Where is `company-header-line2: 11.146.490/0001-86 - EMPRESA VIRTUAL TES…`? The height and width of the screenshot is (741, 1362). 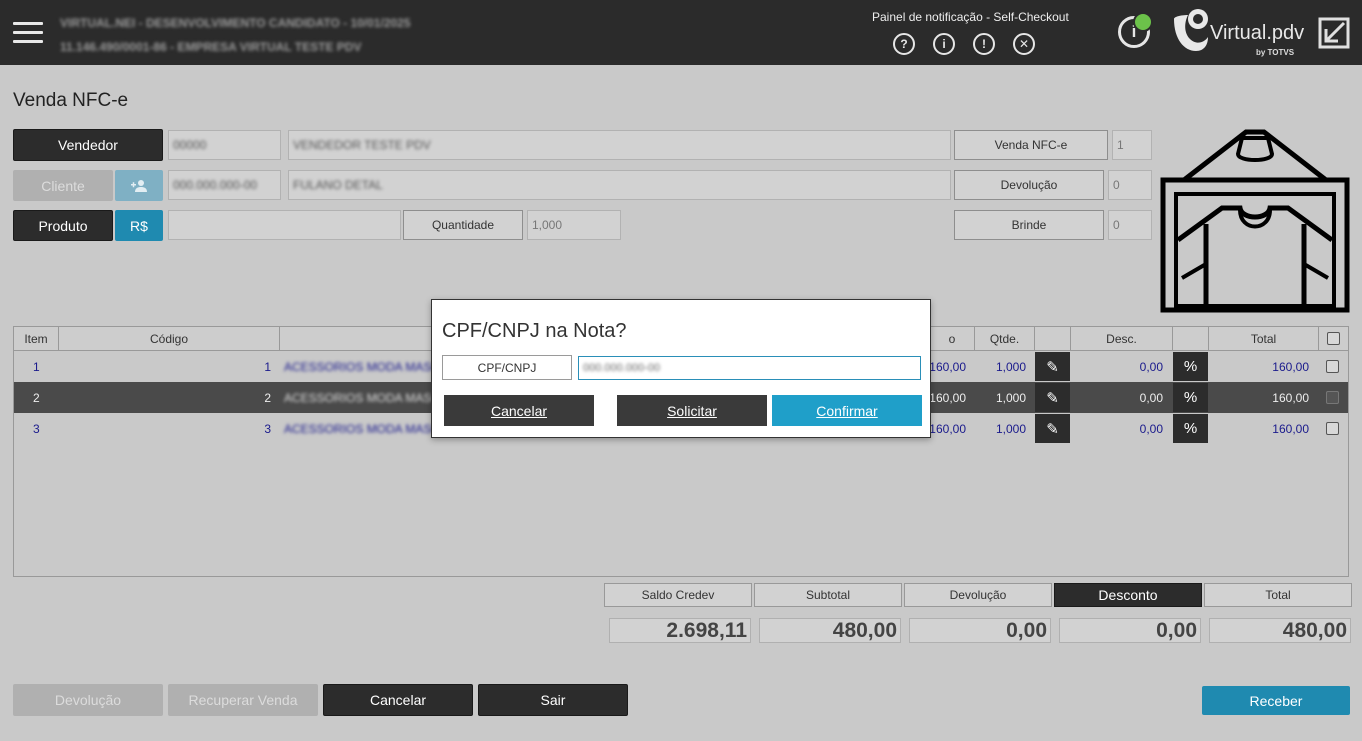 company-header-line2: 11.146.490/0001-86 - EMPRESA VIRTUAL TES… is located at coordinates (211, 47).